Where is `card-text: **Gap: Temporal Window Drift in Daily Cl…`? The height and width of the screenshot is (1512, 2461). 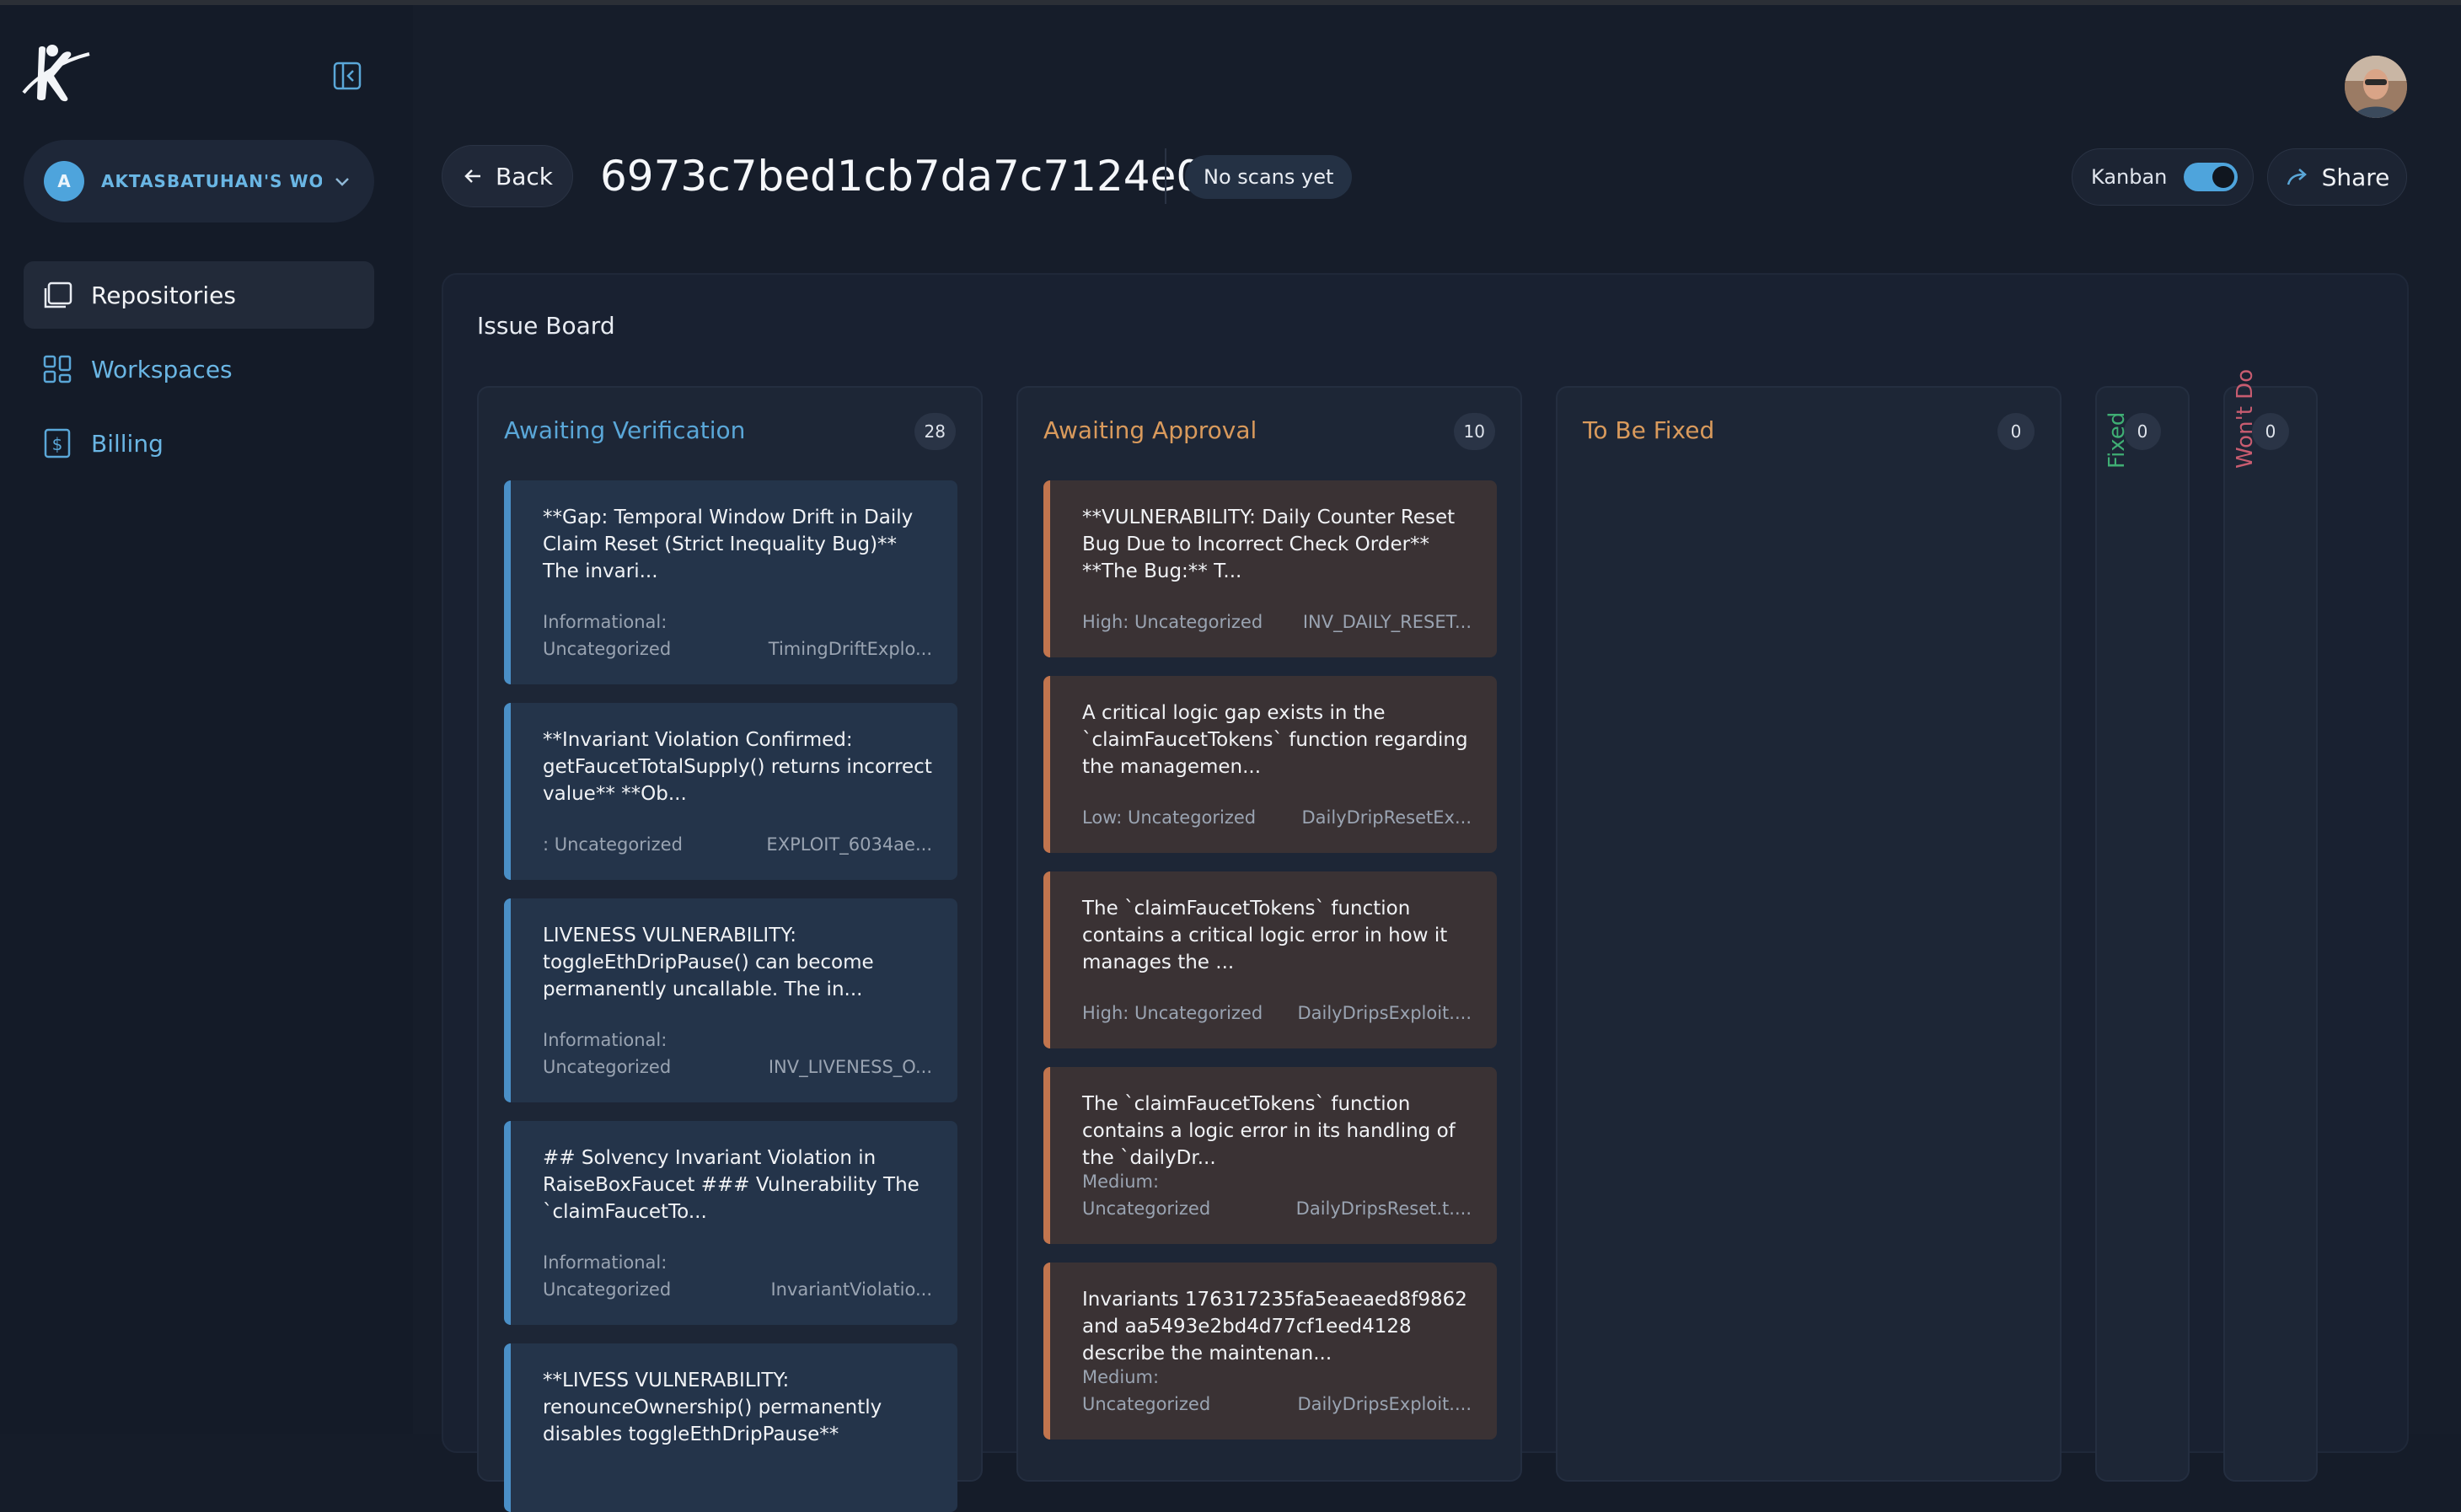 card-text: **Gap: Temporal Window Drift in Daily Cl… is located at coordinates (728, 544).